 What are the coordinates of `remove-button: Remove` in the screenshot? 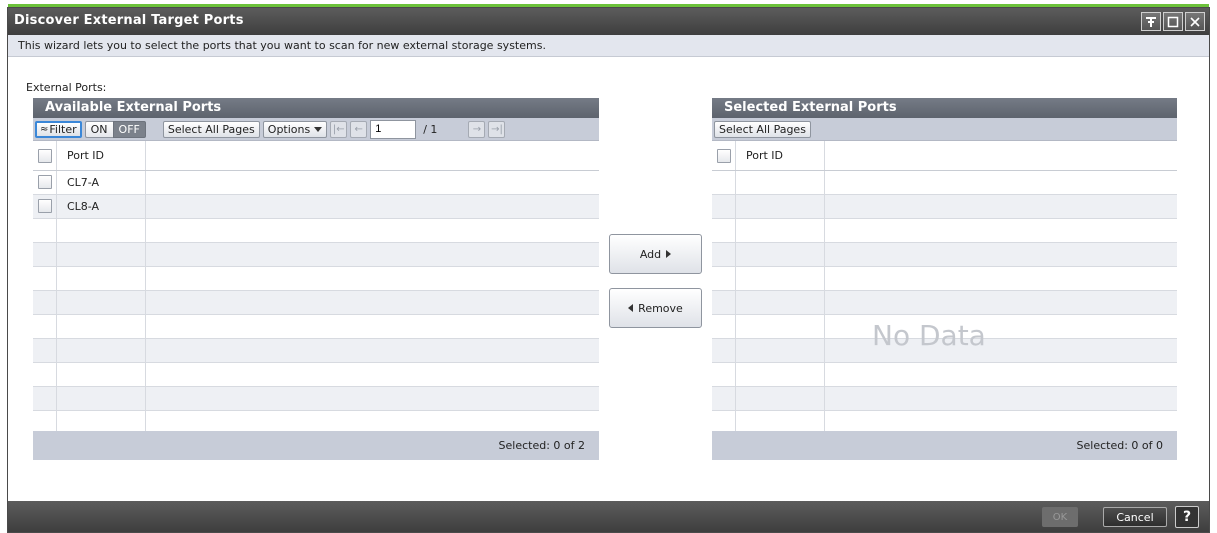 It's located at (655, 308).